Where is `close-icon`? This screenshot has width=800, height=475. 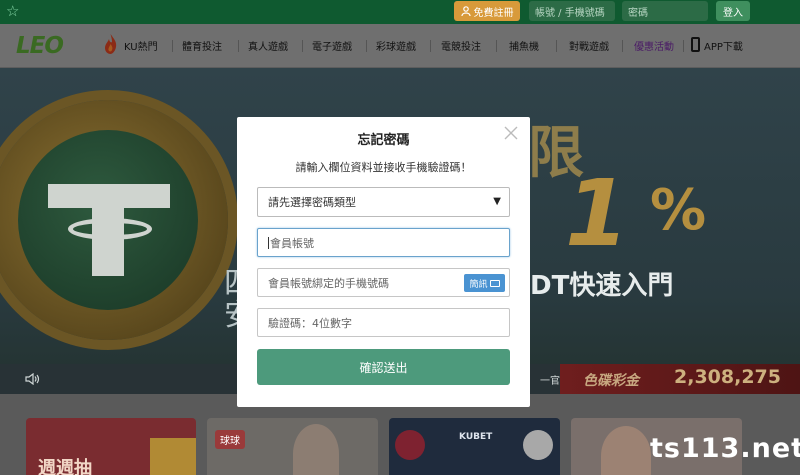 close-icon is located at coordinates (511, 133).